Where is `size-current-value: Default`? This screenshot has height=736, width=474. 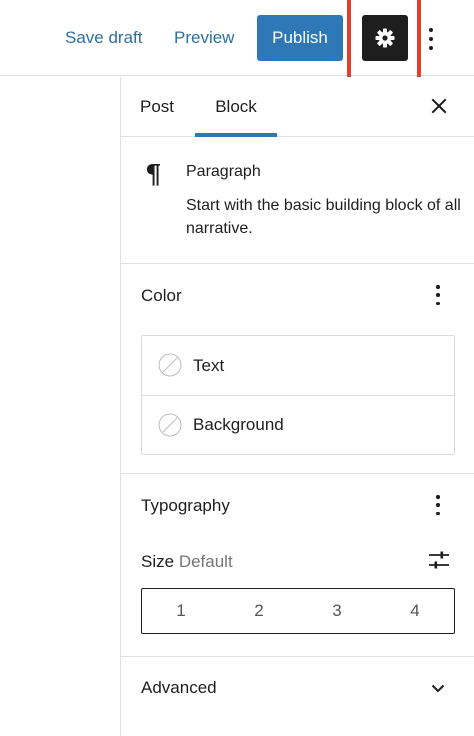 size-current-value: Default is located at coordinates (205, 561).